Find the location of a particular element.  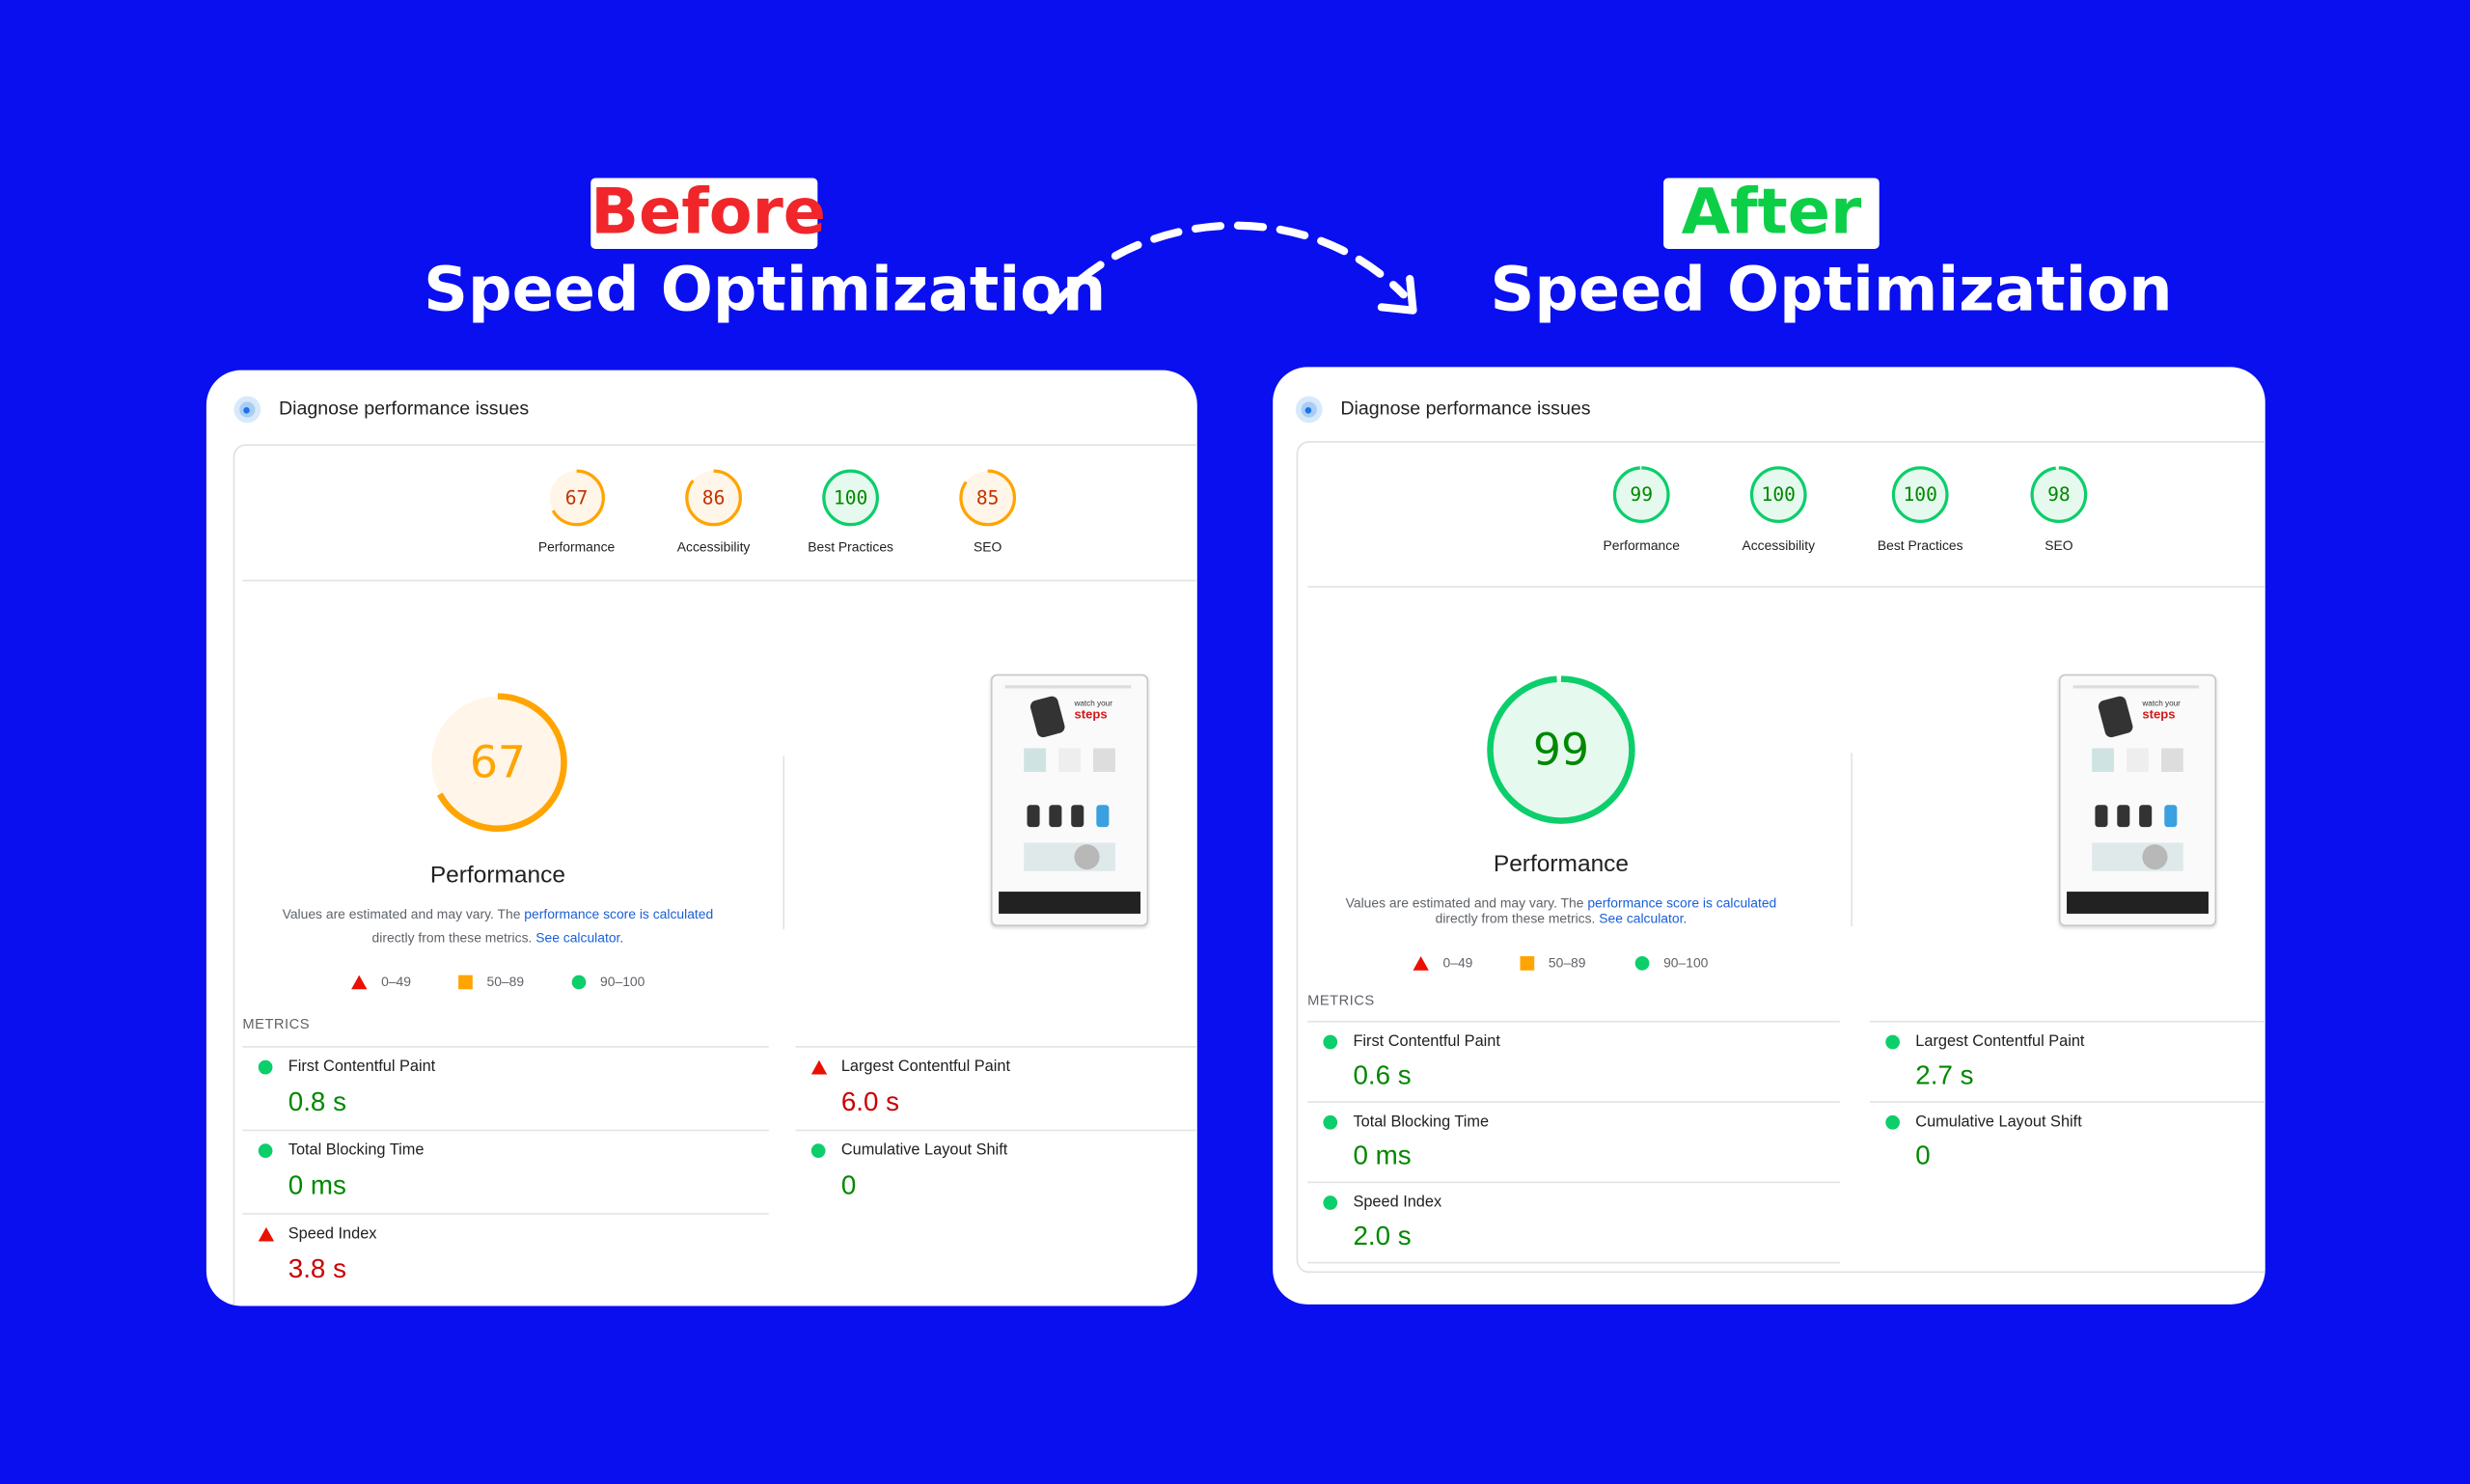

metric-value: 3.8 s is located at coordinates (317, 1268).